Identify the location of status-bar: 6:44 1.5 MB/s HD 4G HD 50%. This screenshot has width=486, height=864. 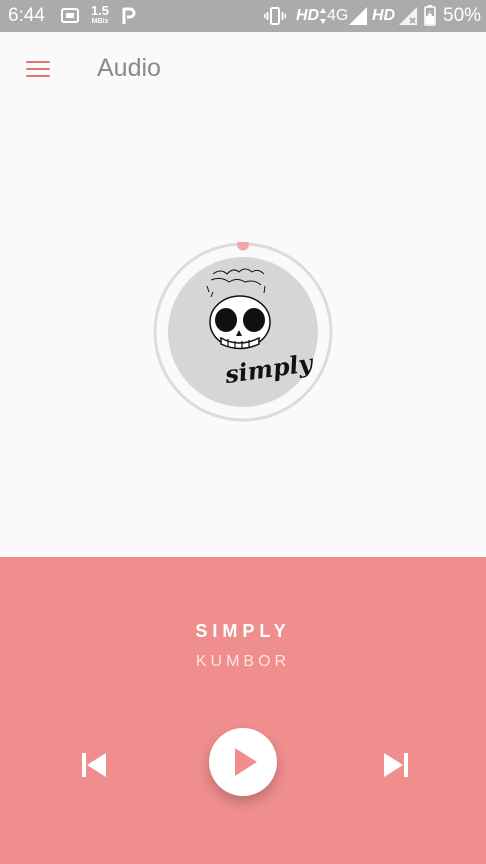
(243, 16).